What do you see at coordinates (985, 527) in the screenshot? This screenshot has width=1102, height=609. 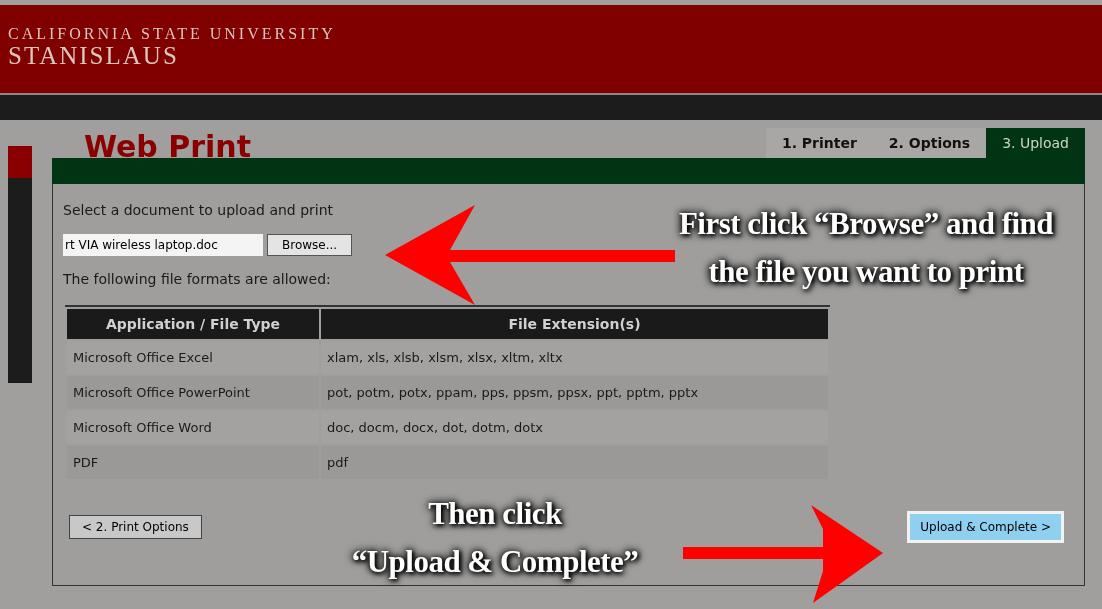 I see `upload-button: Upload & Complete >` at bounding box center [985, 527].